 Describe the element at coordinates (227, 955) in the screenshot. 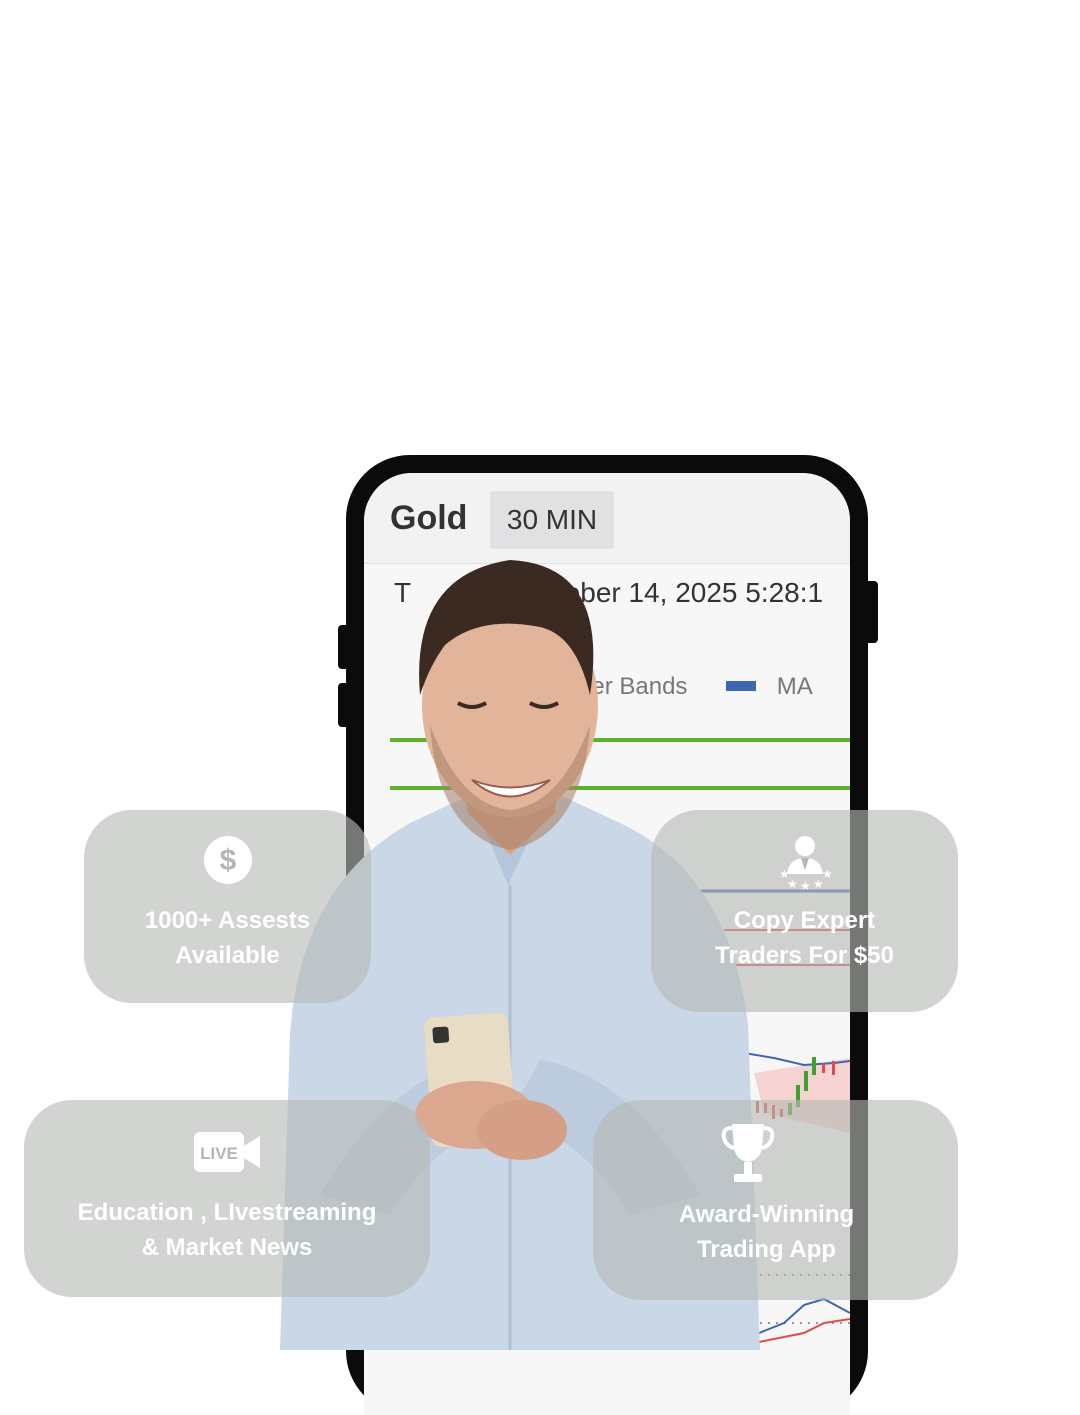

I see `feature-assets-line-2: Available` at that location.